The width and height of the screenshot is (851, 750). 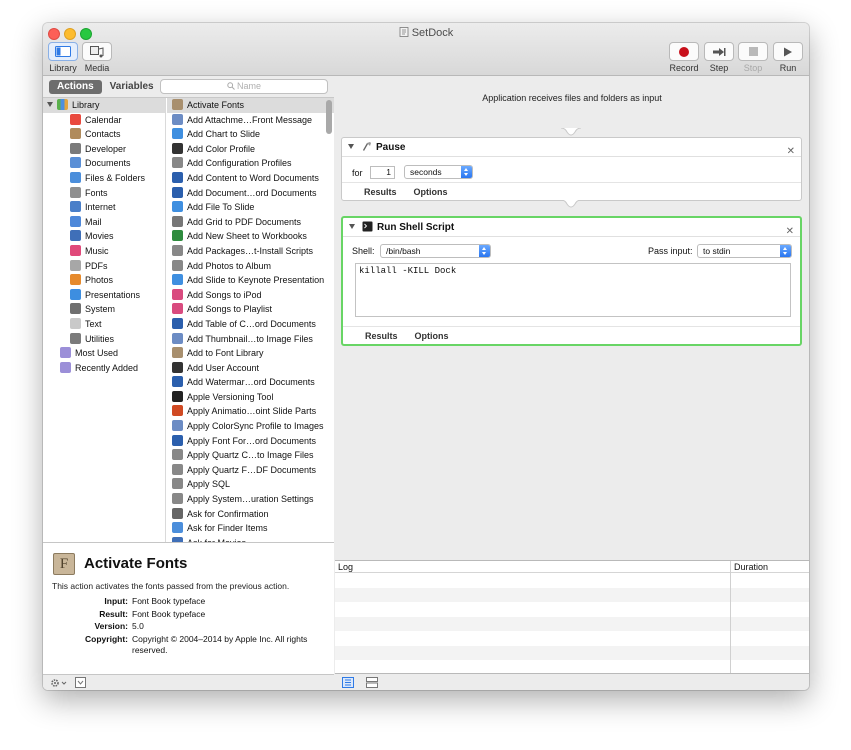 What do you see at coordinates (250, 120) in the screenshot?
I see `action-list-item: Add Attachme…Front Message` at bounding box center [250, 120].